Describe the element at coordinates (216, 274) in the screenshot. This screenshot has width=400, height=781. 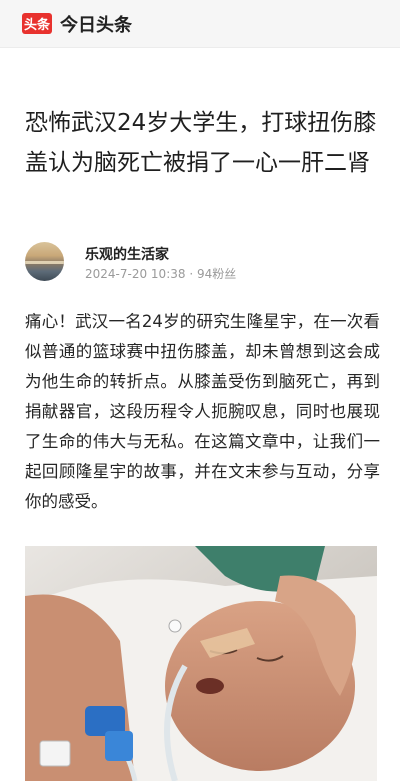
I see `follower-count: 94粉丝` at that location.